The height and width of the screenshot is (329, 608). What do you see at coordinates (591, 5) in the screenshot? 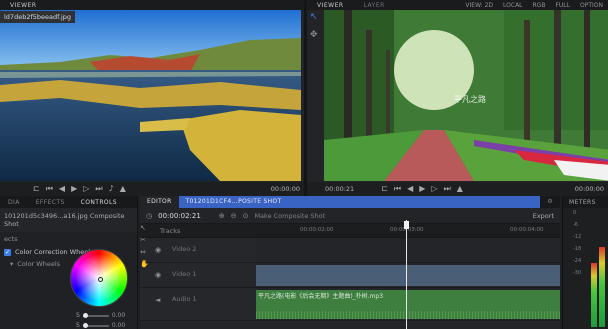
I see `options-menu: OPTION` at bounding box center [591, 5].